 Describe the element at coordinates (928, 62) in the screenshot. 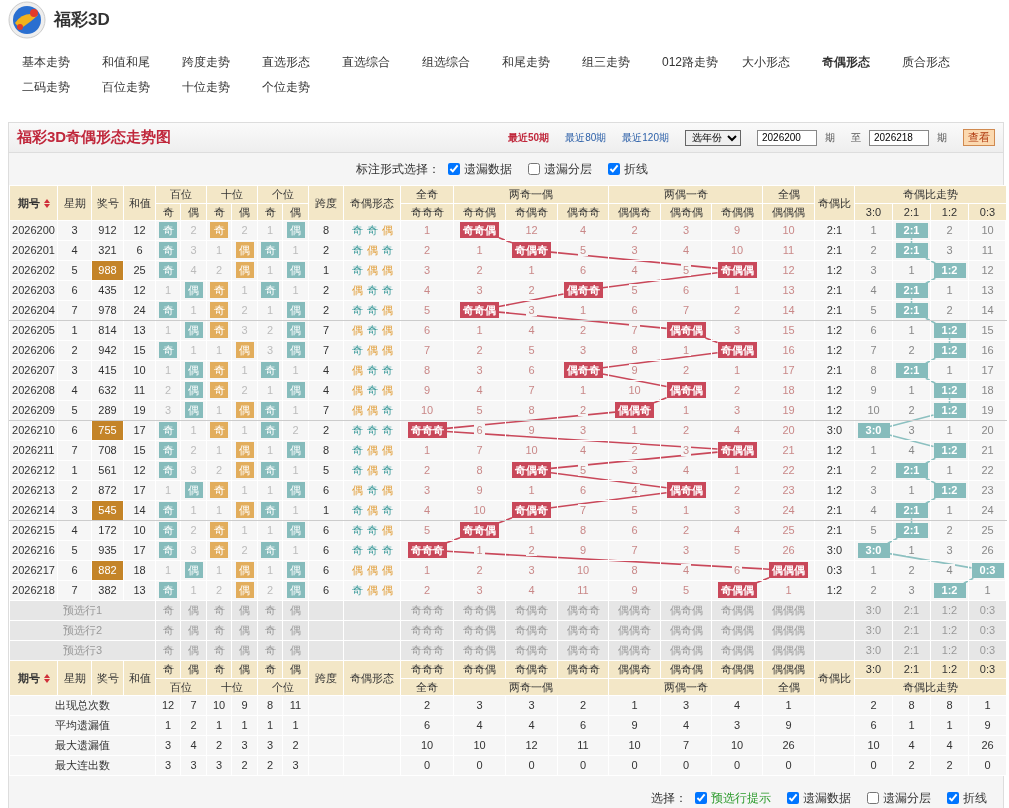

I see `nav-link: 质合形态` at that location.